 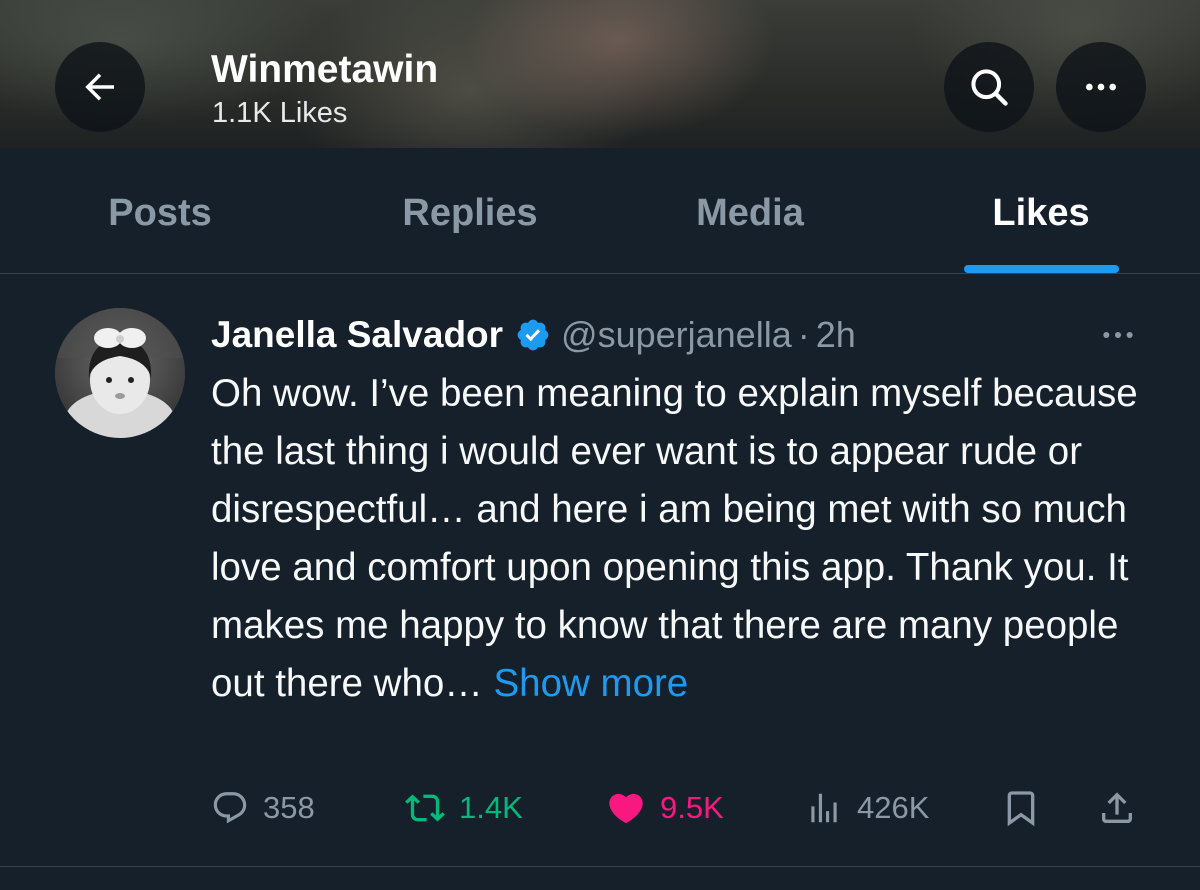 I want to click on verified-badge-icon, so click(x=533, y=335).